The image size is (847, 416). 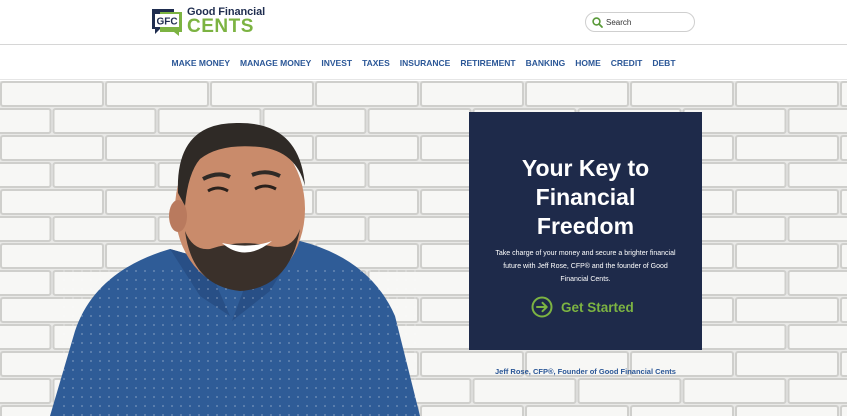 I want to click on nav-item-make-money: MAKE MONEY, so click(x=200, y=63).